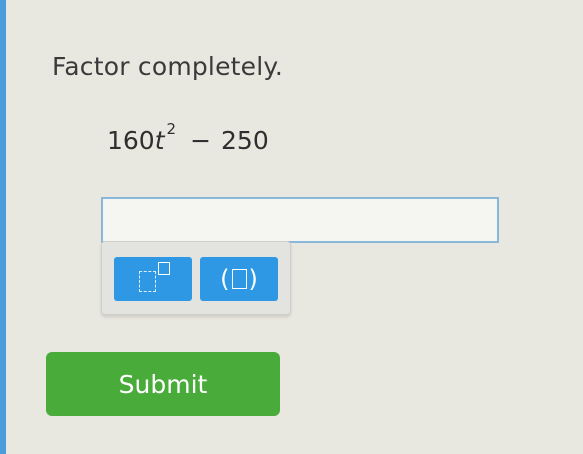 The image size is (583, 454). Describe the element at coordinates (3, 227) in the screenshot. I see `accent-edge` at that location.